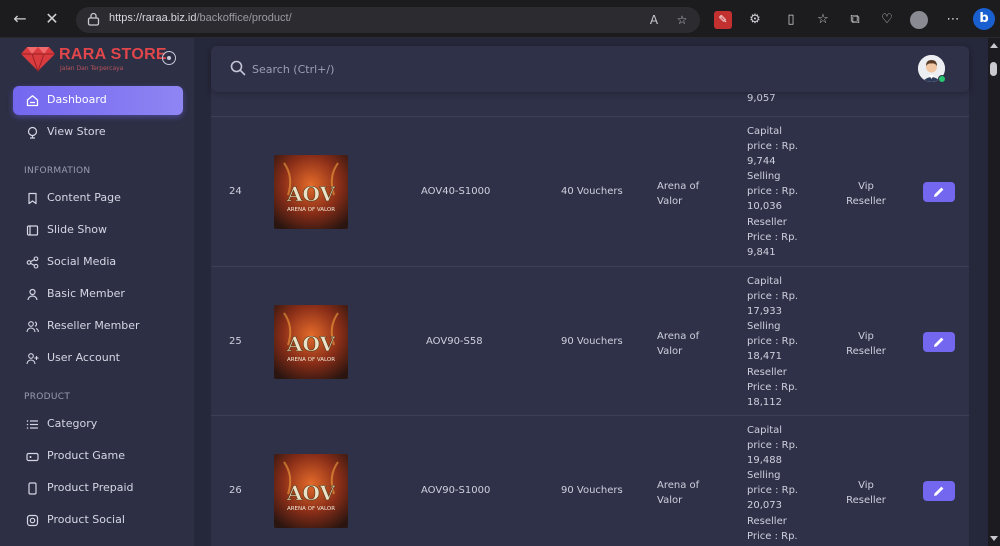  What do you see at coordinates (723, 20) in the screenshot?
I see `extension-red-icon: ✎` at bounding box center [723, 20].